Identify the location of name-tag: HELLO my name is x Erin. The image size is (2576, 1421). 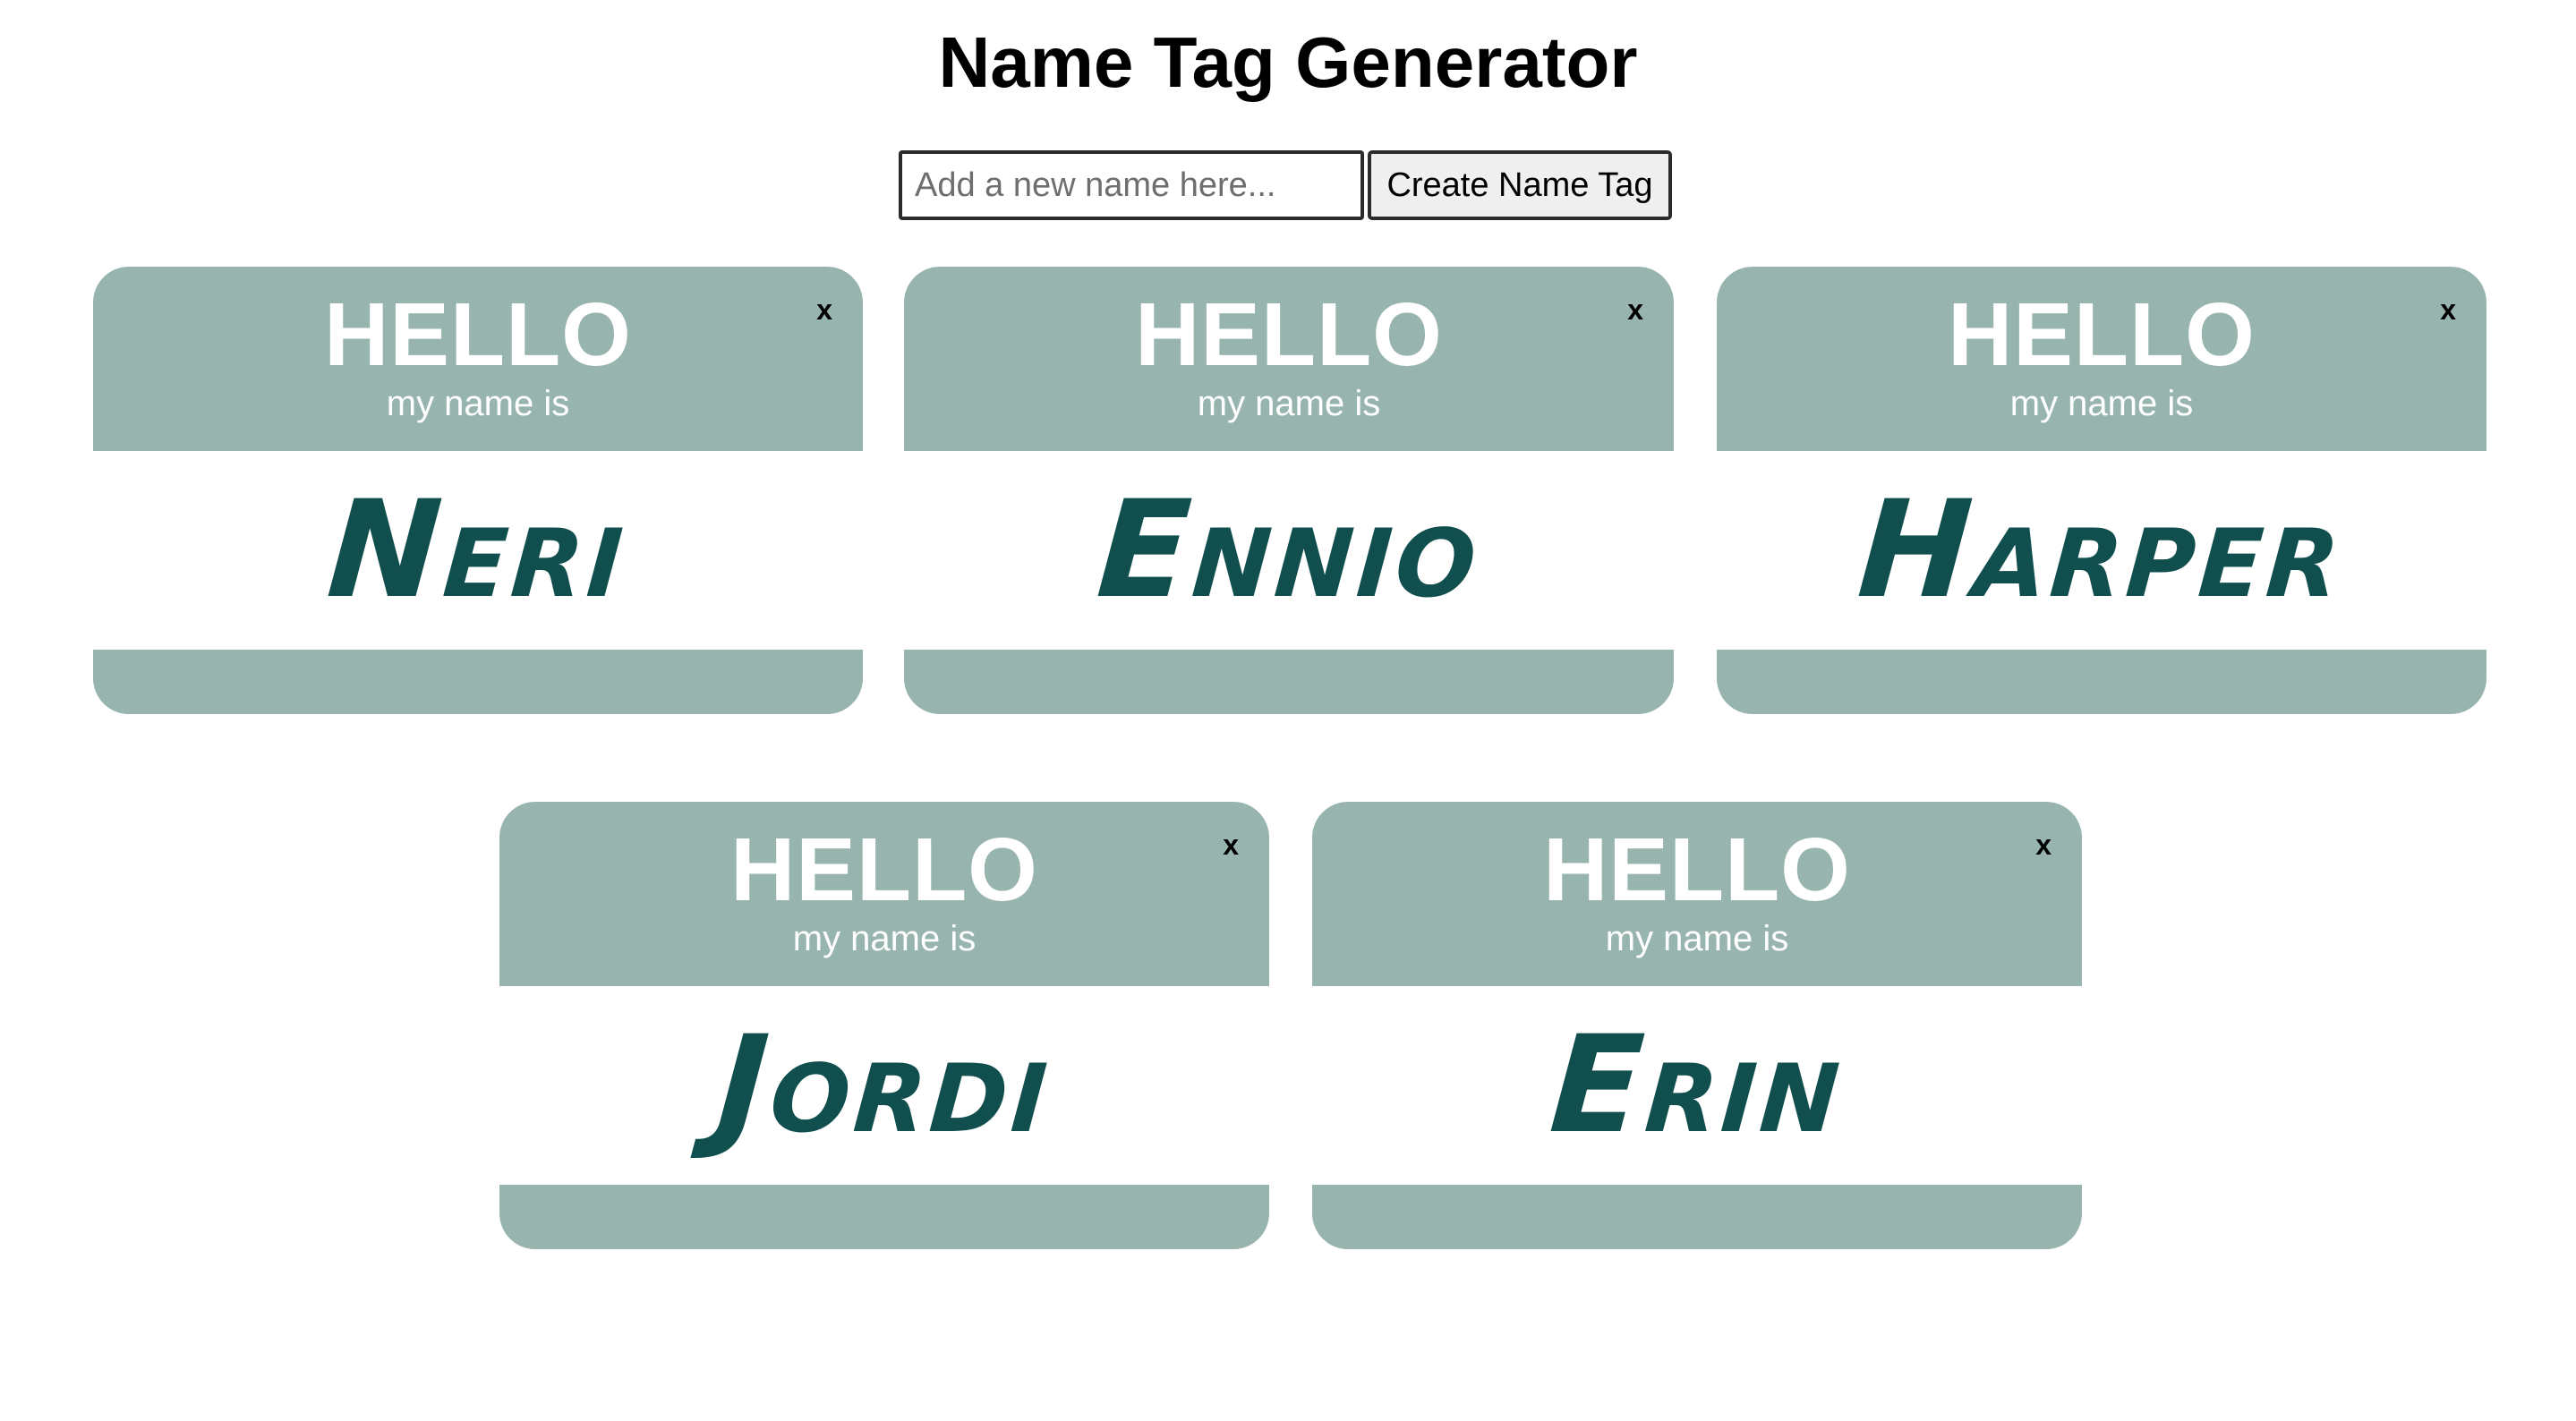
(1697, 1025).